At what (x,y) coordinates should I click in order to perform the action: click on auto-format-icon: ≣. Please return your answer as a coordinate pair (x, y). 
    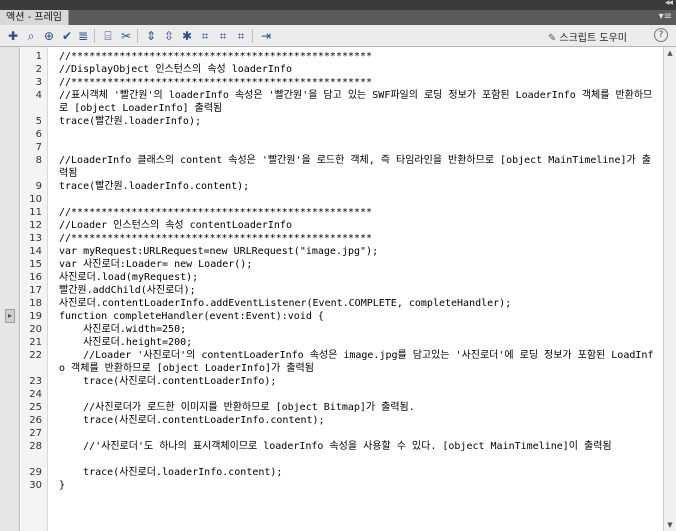
    Looking at the image, I should click on (83, 36).